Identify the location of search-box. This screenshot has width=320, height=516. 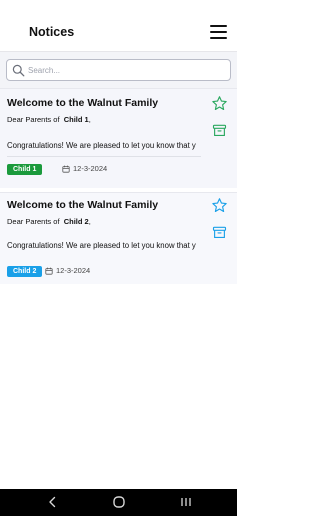
(118, 70).